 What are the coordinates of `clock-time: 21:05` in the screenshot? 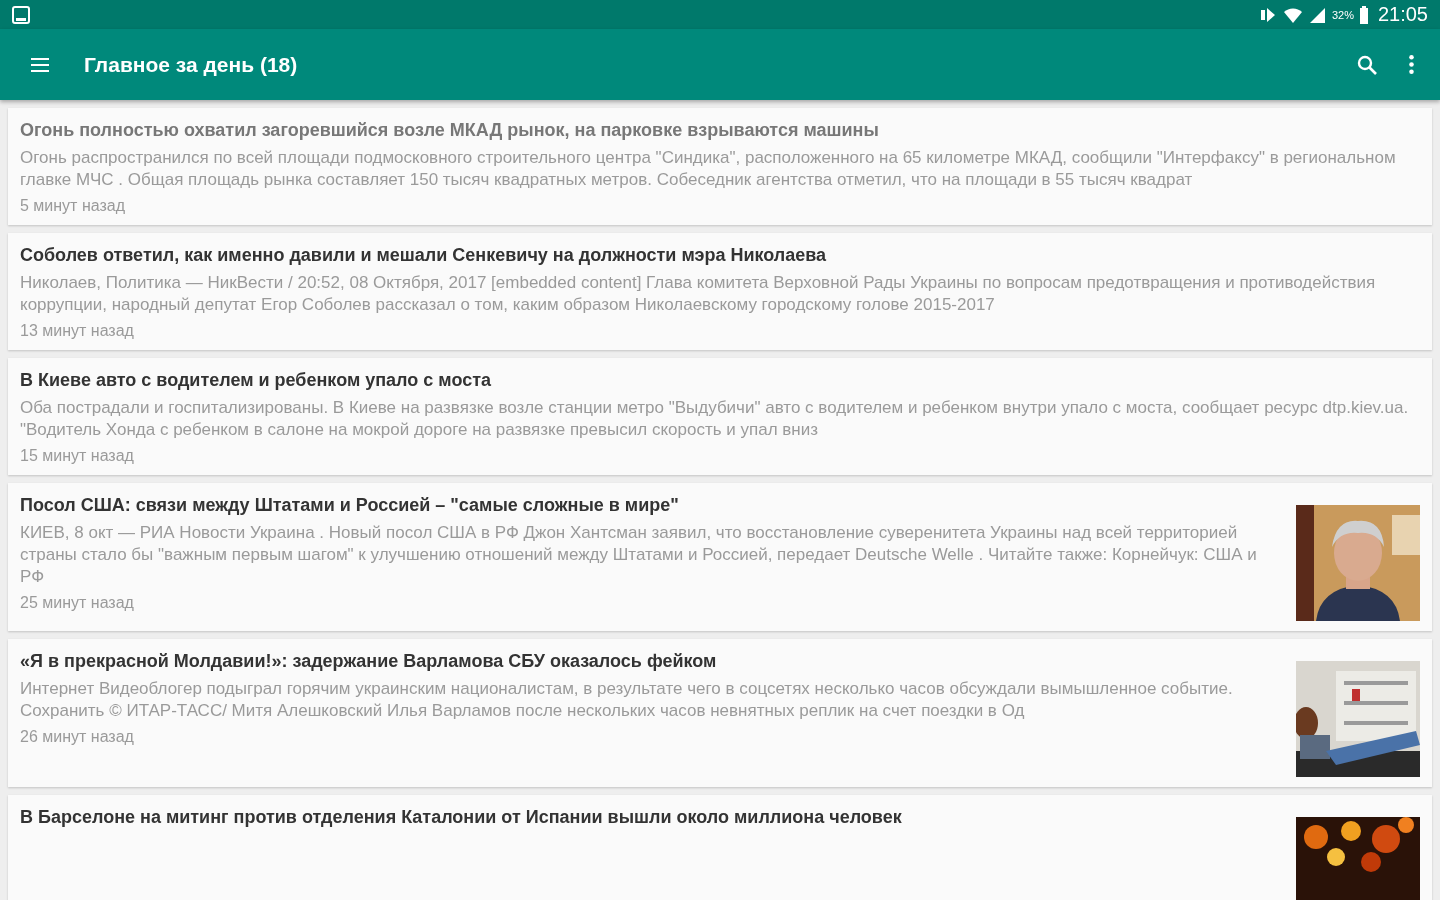 It's located at (1402, 14).